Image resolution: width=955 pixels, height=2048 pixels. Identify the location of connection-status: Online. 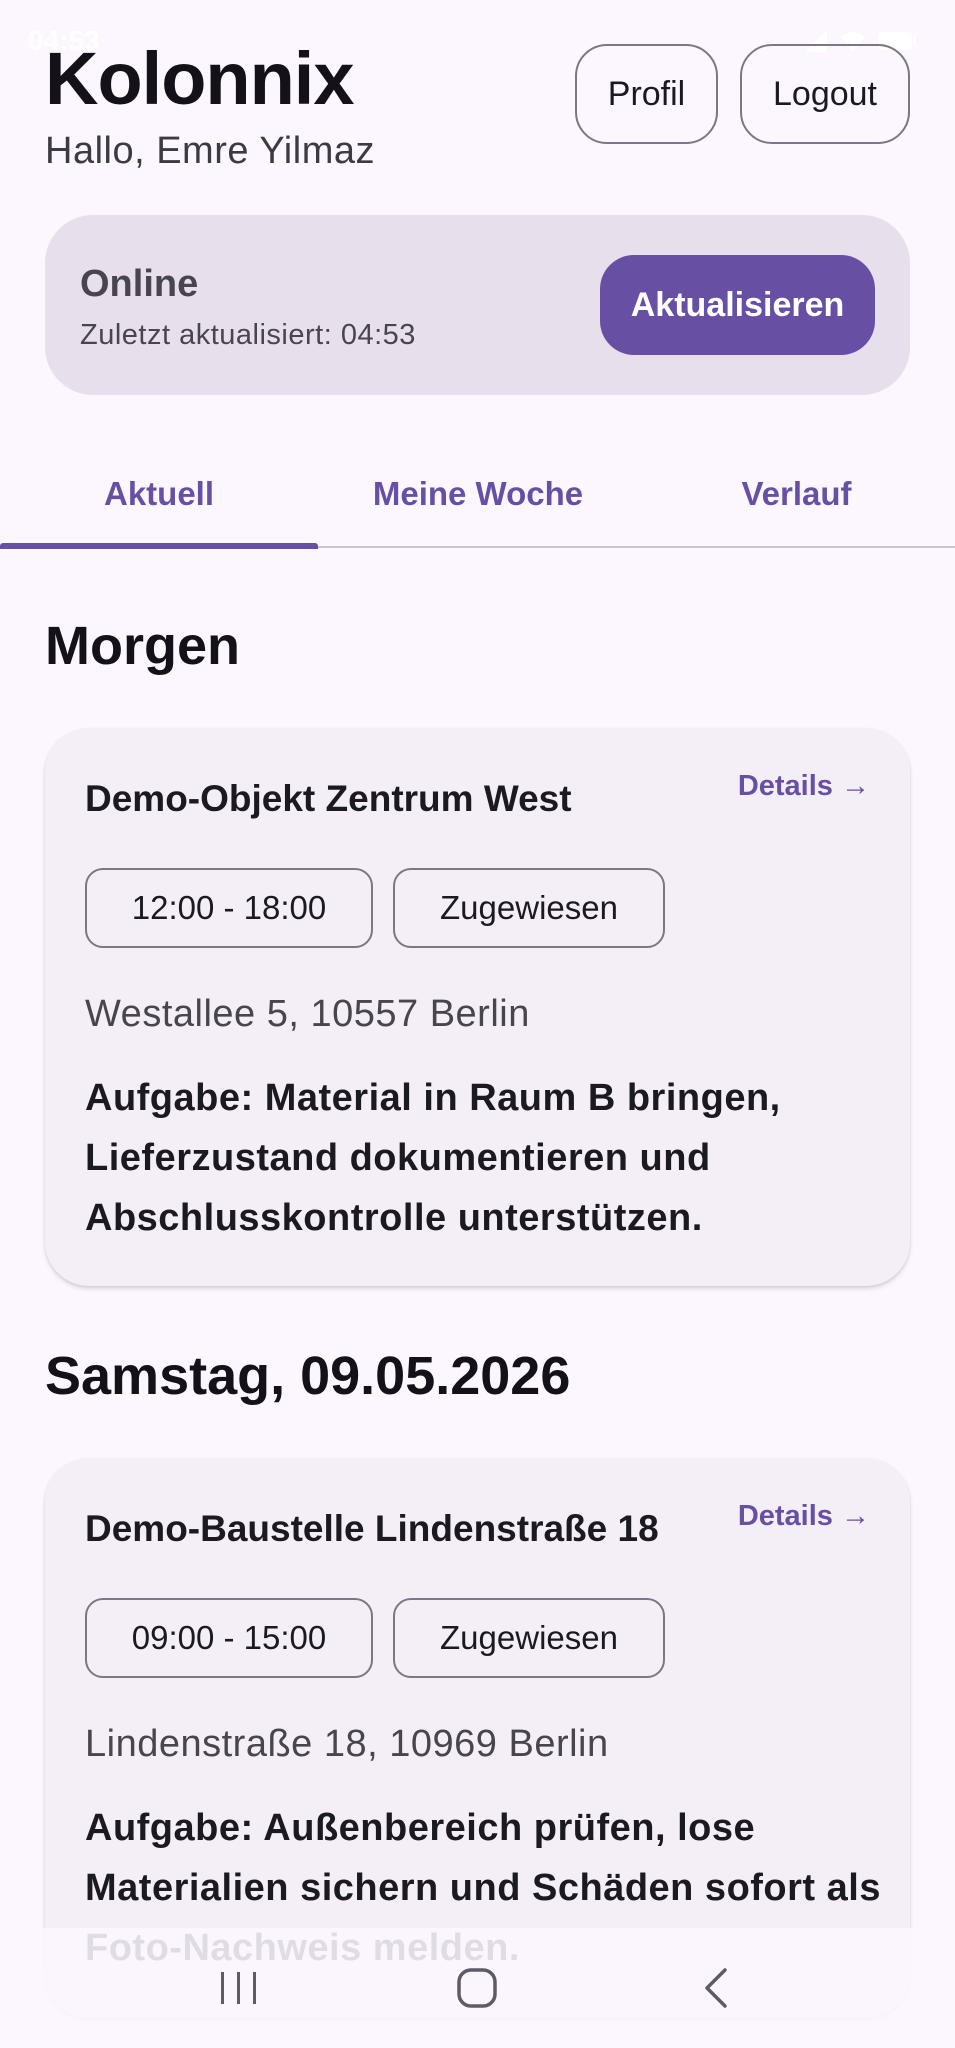
(139, 284).